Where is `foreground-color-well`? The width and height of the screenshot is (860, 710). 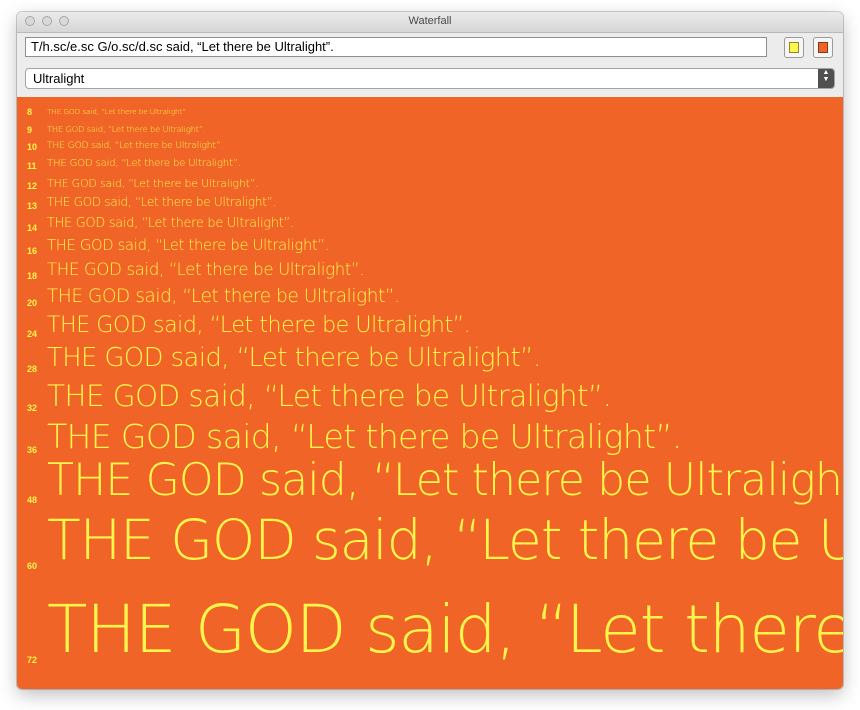
foreground-color-well is located at coordinates (794, 47).